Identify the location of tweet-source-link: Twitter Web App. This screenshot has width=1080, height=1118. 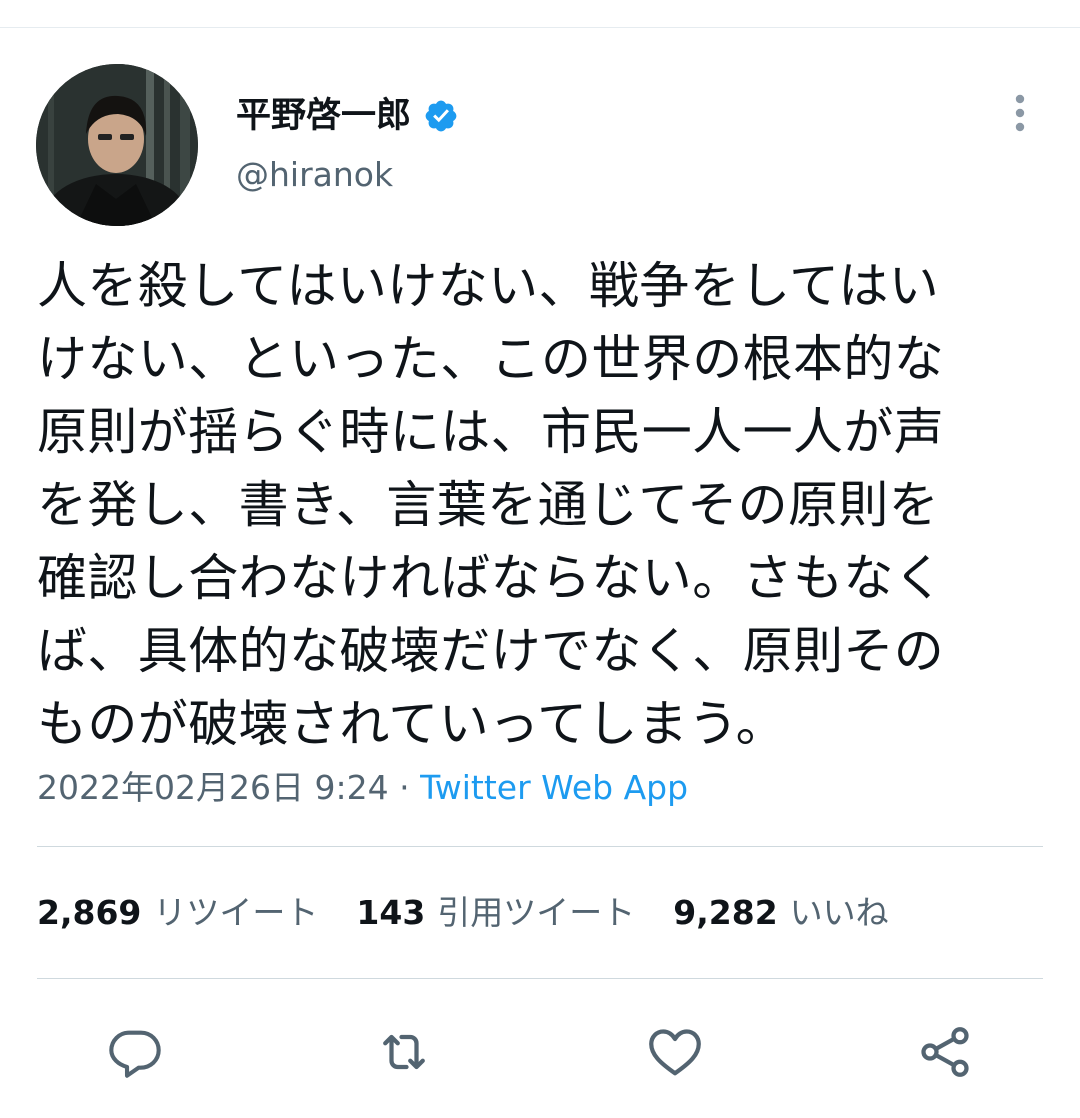
(554, 787).